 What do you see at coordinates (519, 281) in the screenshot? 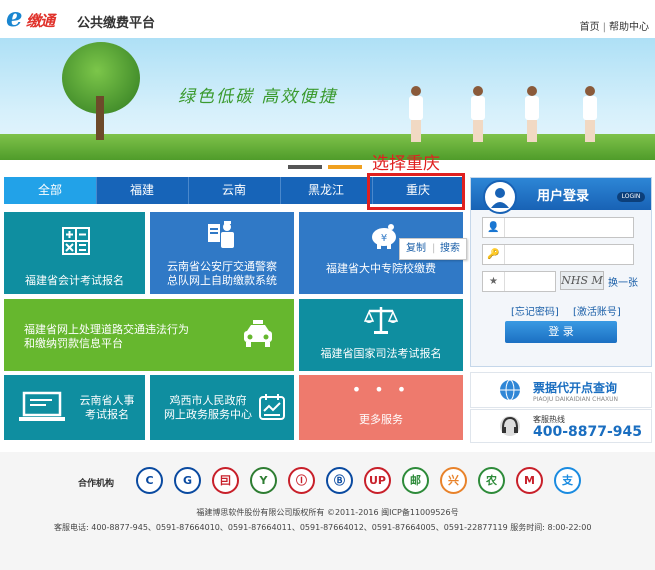
I see `captcha-field: ★` at bounding box center [519, 281].